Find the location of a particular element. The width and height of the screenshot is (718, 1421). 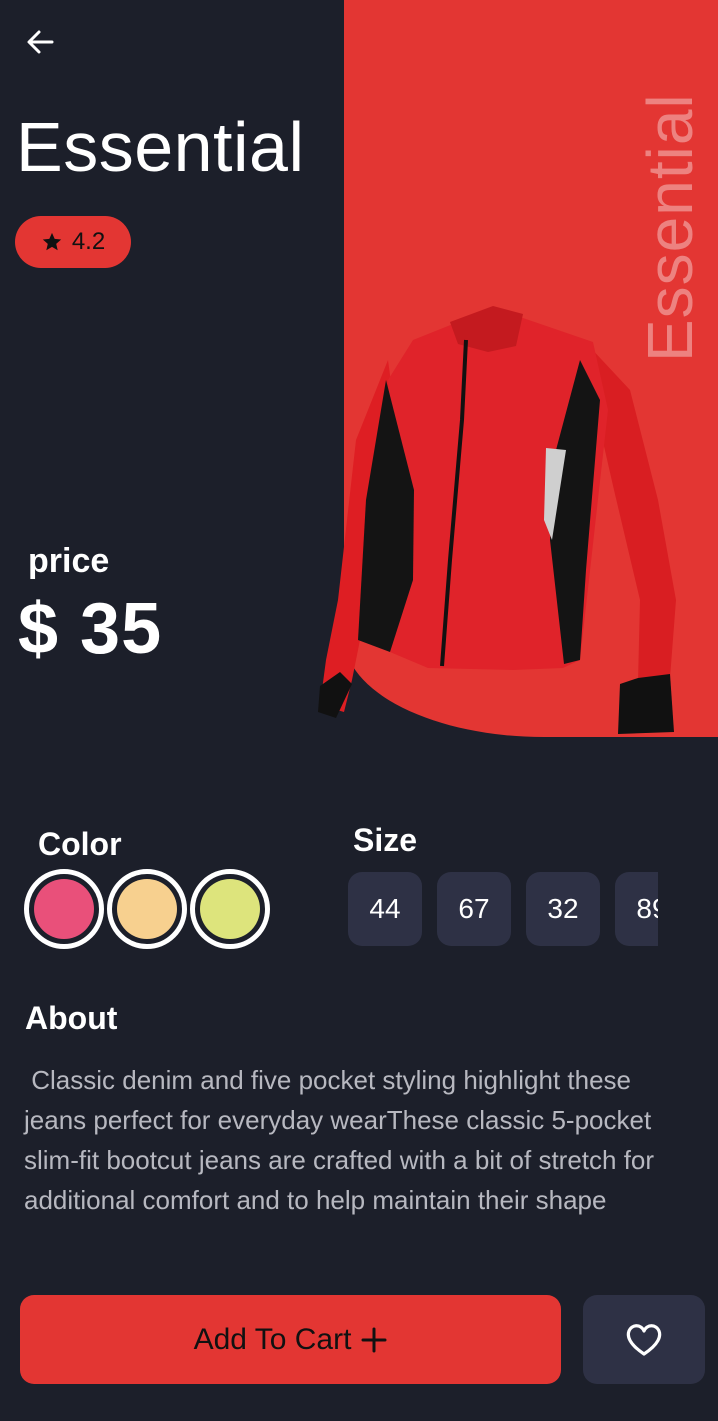

color-swatches is located at coordinates (147, 909).